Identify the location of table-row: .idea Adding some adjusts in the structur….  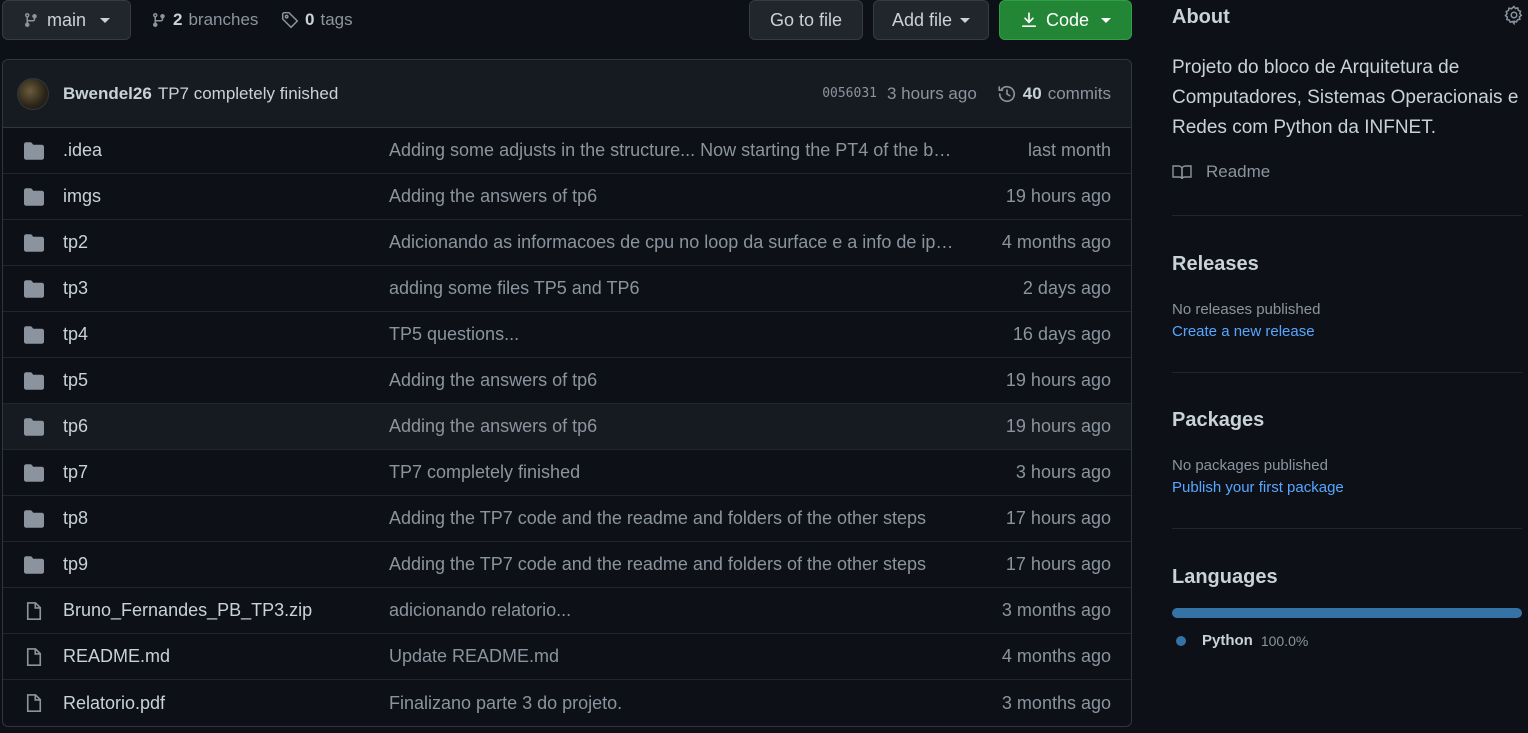
(567, 151).